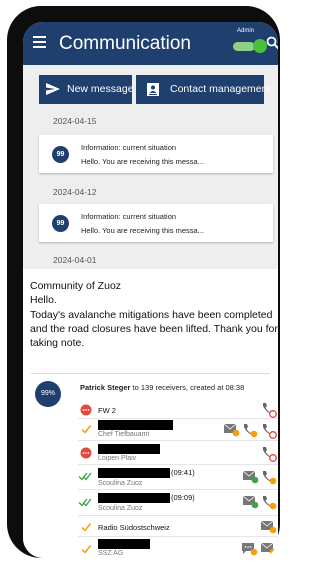 This screenshot has height=563, width=320. I want to click on contact-management-button: Contact management, so click(203, 89).